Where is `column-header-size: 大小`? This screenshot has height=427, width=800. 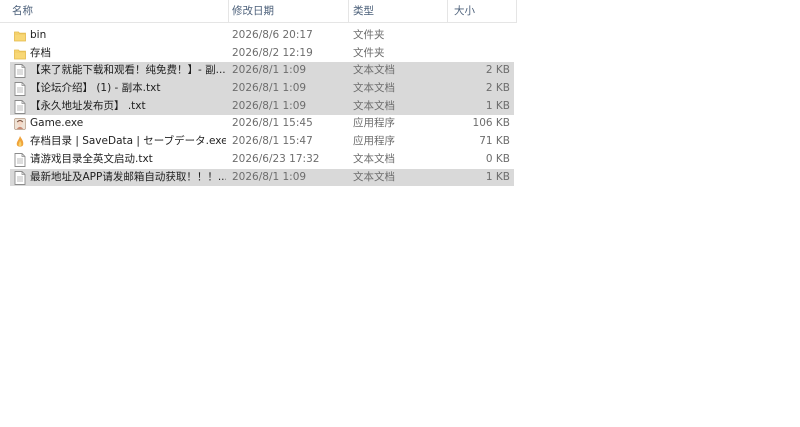
column-header-size: 大小 is located at coordinates (484, 11).